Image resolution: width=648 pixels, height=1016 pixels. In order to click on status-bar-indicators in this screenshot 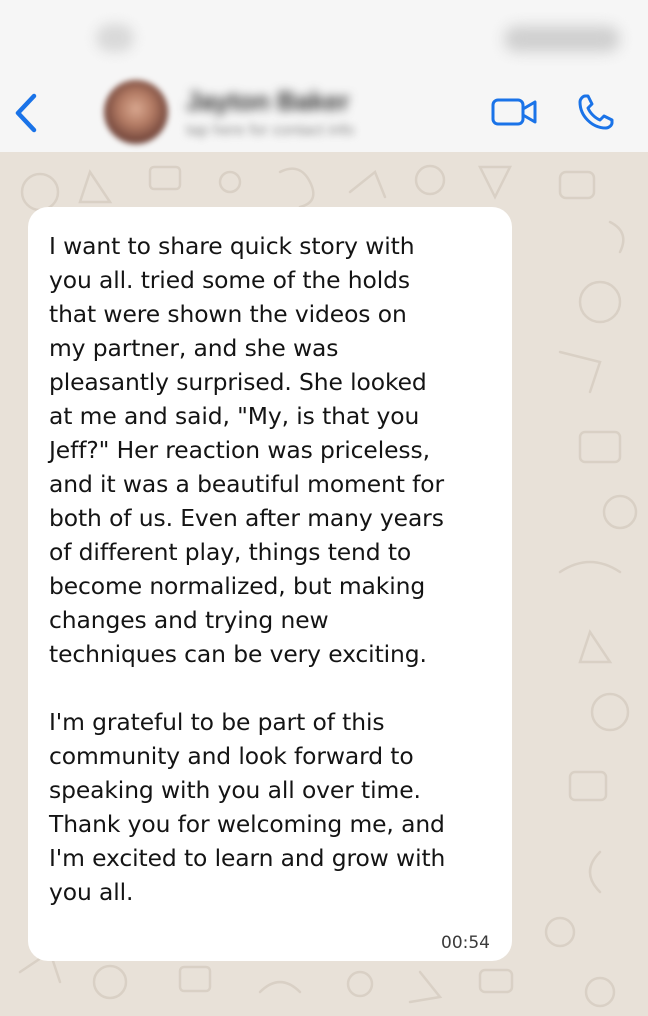, I will do `click(562, 39)`.